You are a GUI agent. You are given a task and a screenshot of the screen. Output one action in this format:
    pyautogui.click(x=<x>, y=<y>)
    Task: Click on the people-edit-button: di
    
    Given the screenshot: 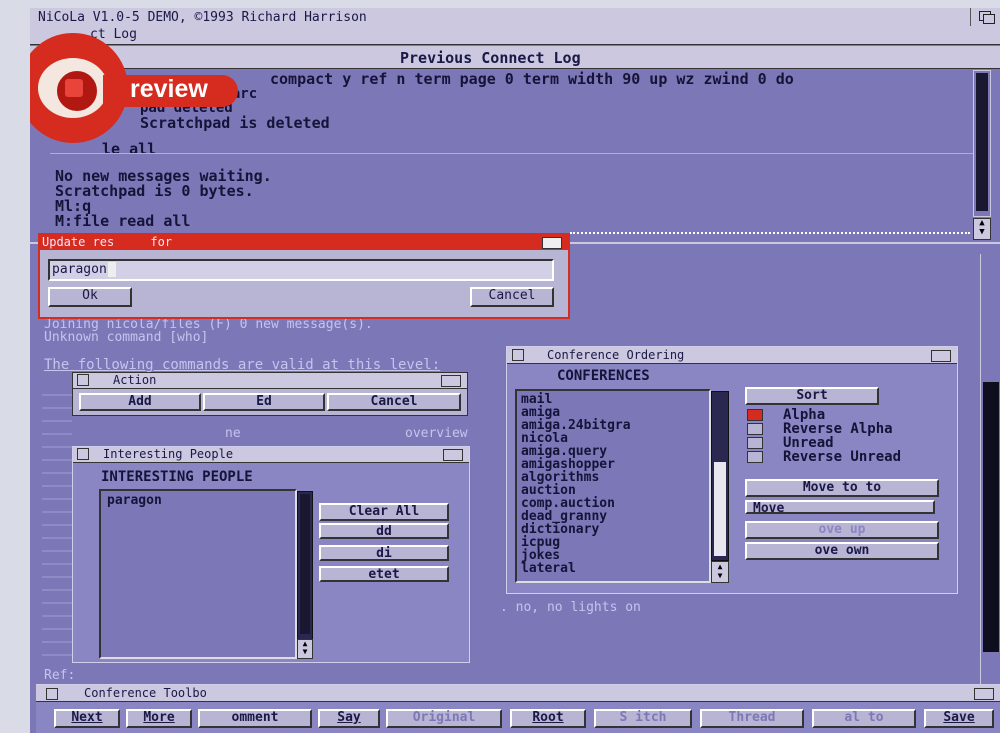 What is the action you would take?
    pyautogui.click(x=384, y=553)
    